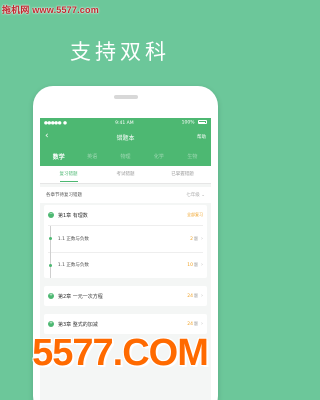 This screenshot has height=400, width=320. What do you see at coordinates (125, 97) in the screenshot?
I see `phone-speaker` at bounding box center [125, 97].